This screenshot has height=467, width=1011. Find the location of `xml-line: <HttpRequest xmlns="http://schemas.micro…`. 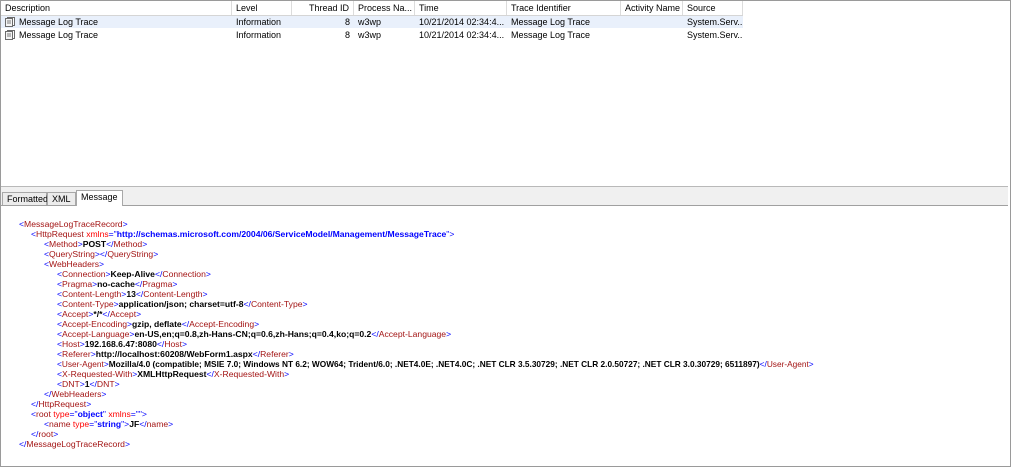

xml-line: <HttpRequest xmlns="http://schemas.micro… is located at coordinates (243, 234).